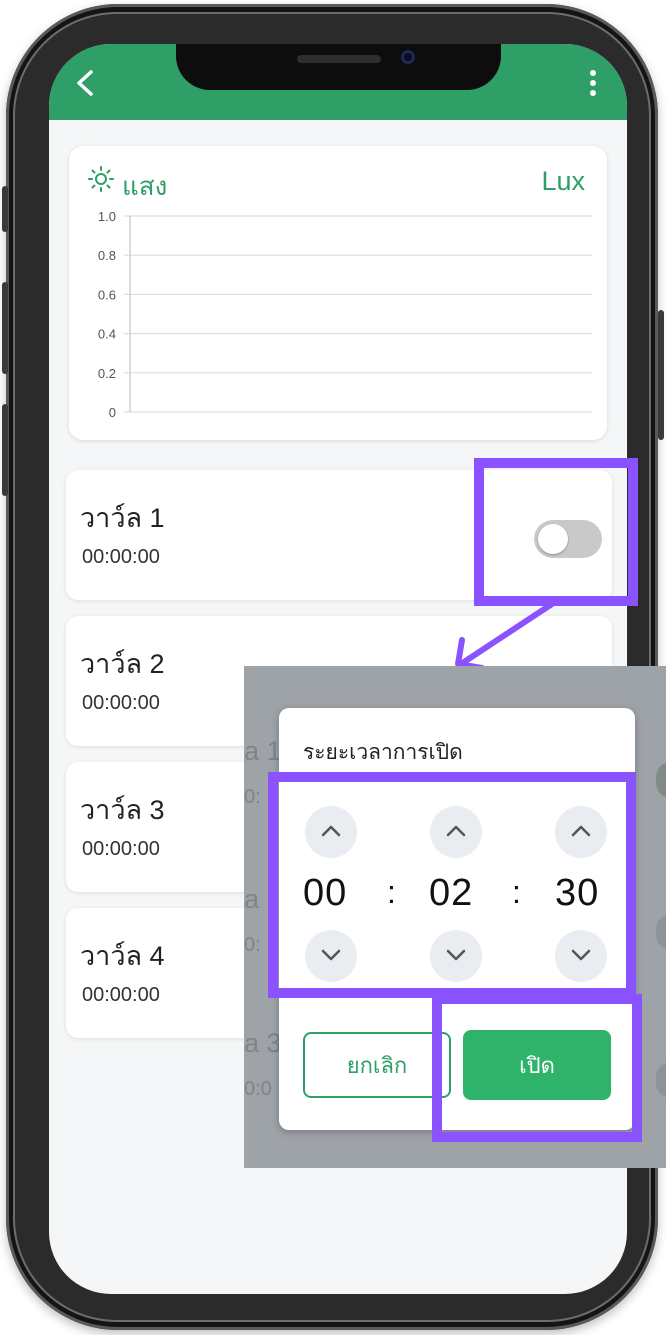 Image resolution: width=666 pixels, height=1335 pixels. Describe the element at coordinates (107, 373) in the screenshot. I see `y-tick-label: 0.2` at that location.